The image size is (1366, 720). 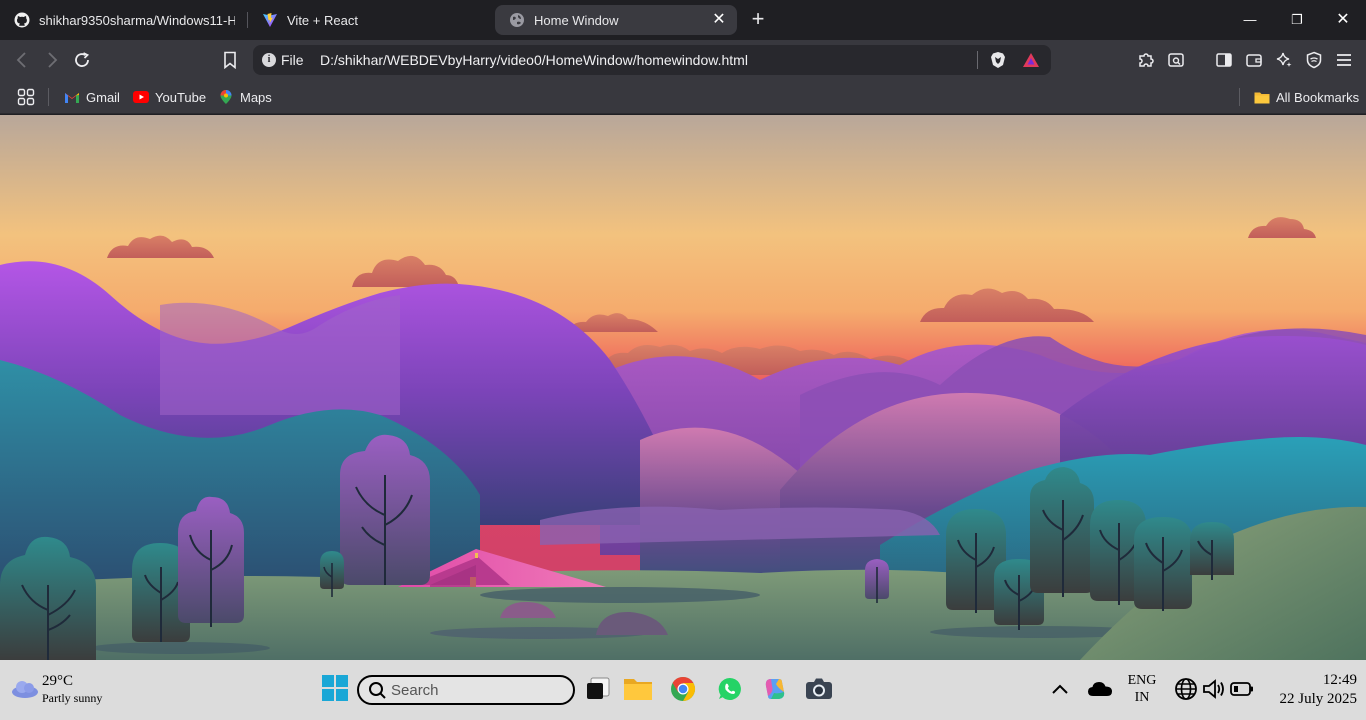 I want to click on puzzle-icon, so click(x=1146, y=60).